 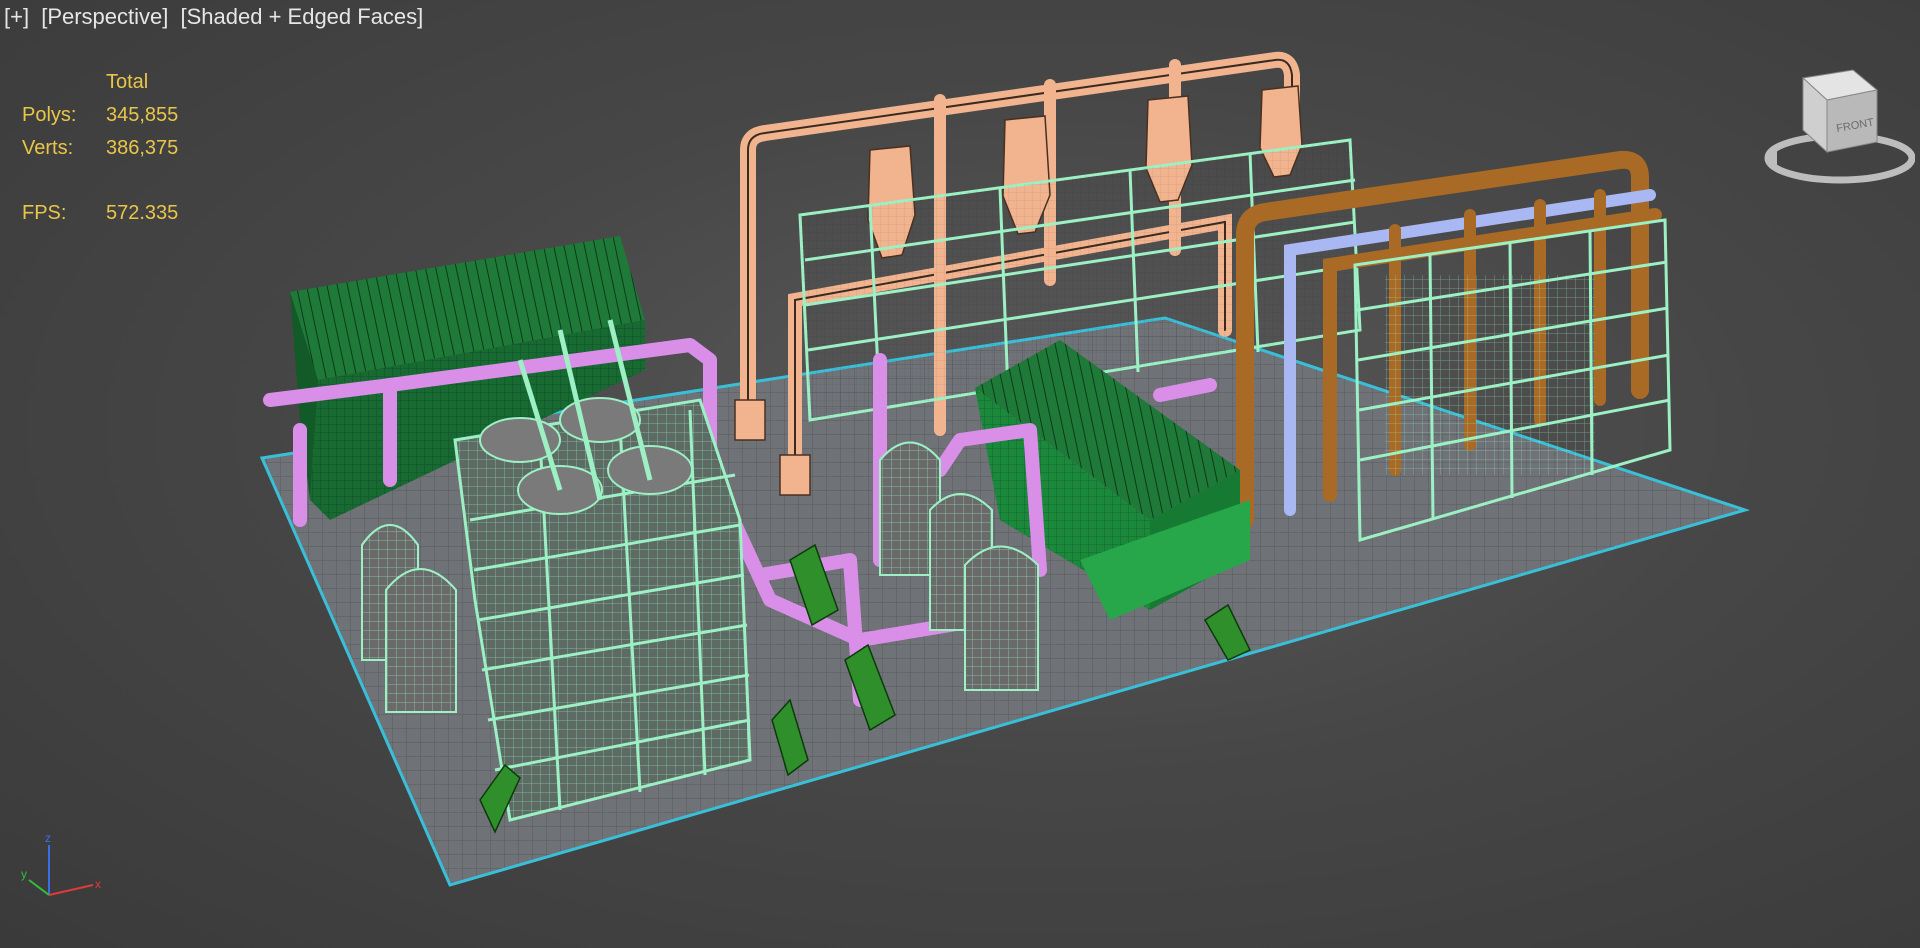 I want to click on stats-row-verts: Verts: 386,375, so click(x=100, y=148).